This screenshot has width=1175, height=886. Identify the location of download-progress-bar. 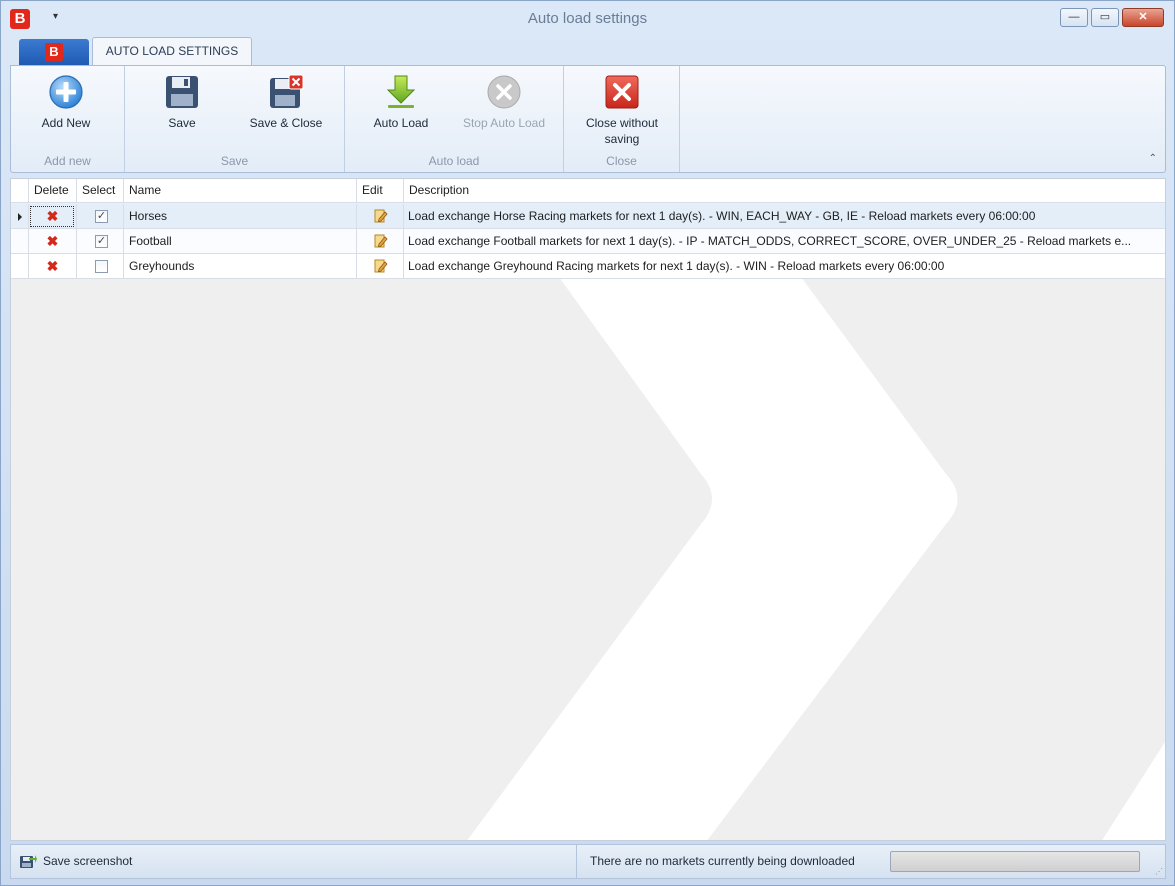
(1015, 861).